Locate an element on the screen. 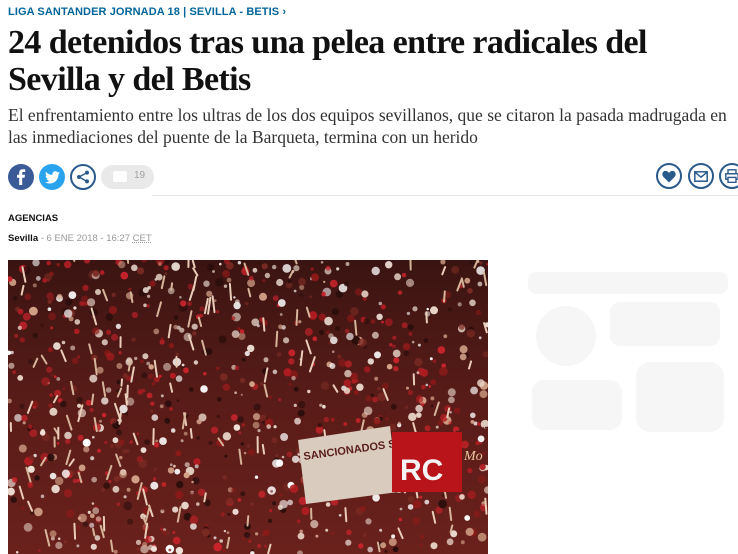 This screenshot has width=738, height=554. author-name: AGENCIAS is located at coordinates (33, 218).